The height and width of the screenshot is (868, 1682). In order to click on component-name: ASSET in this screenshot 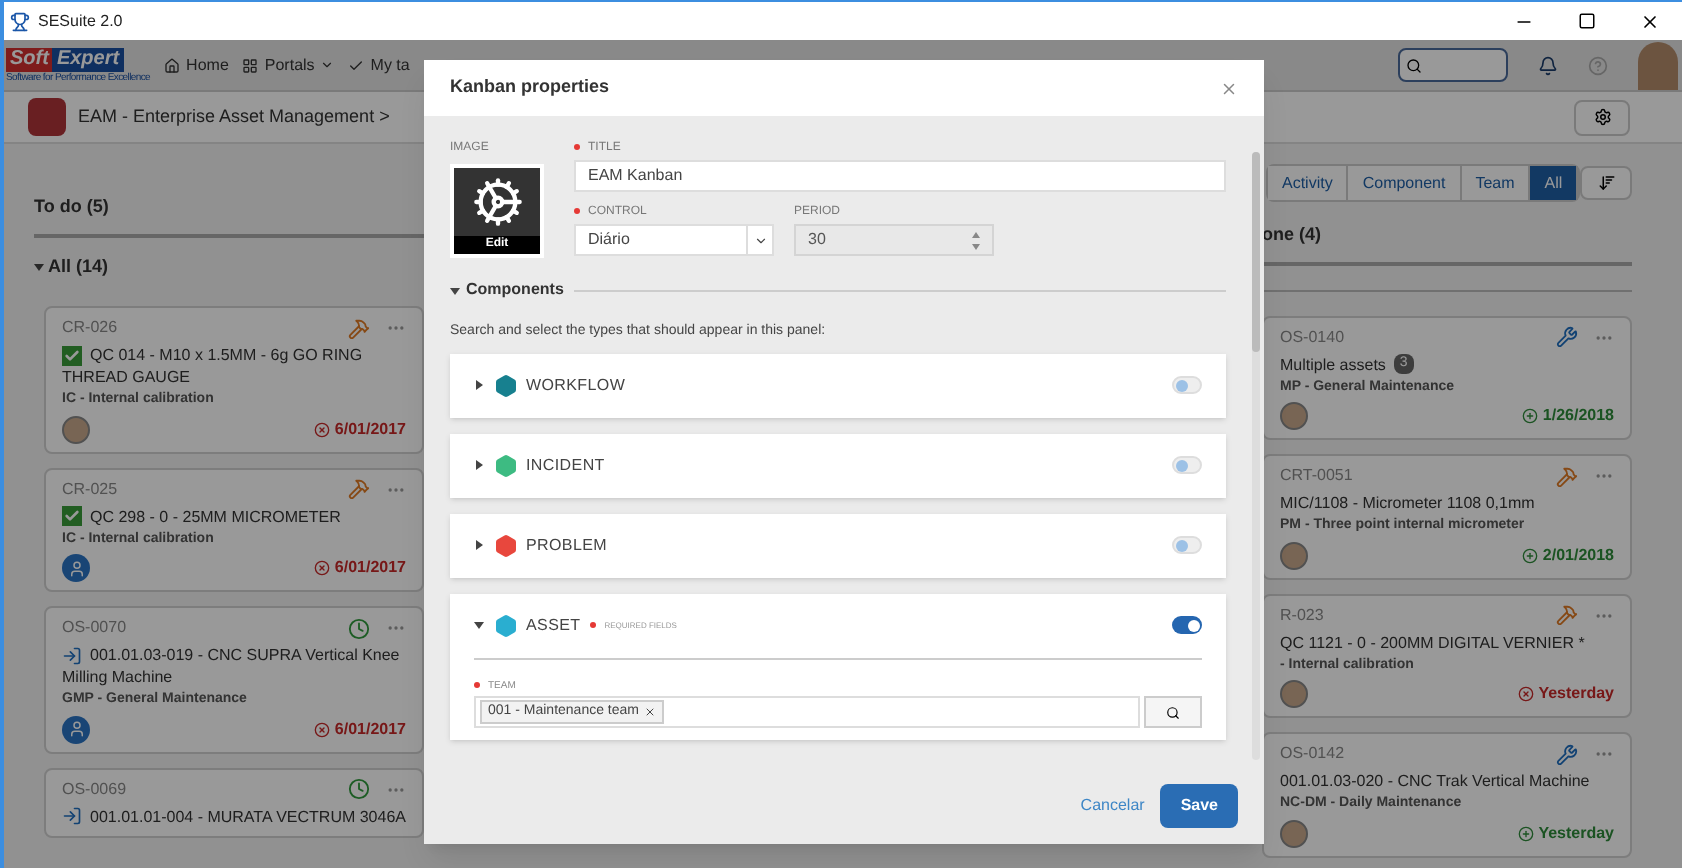, I will do `click(553, 625)`.